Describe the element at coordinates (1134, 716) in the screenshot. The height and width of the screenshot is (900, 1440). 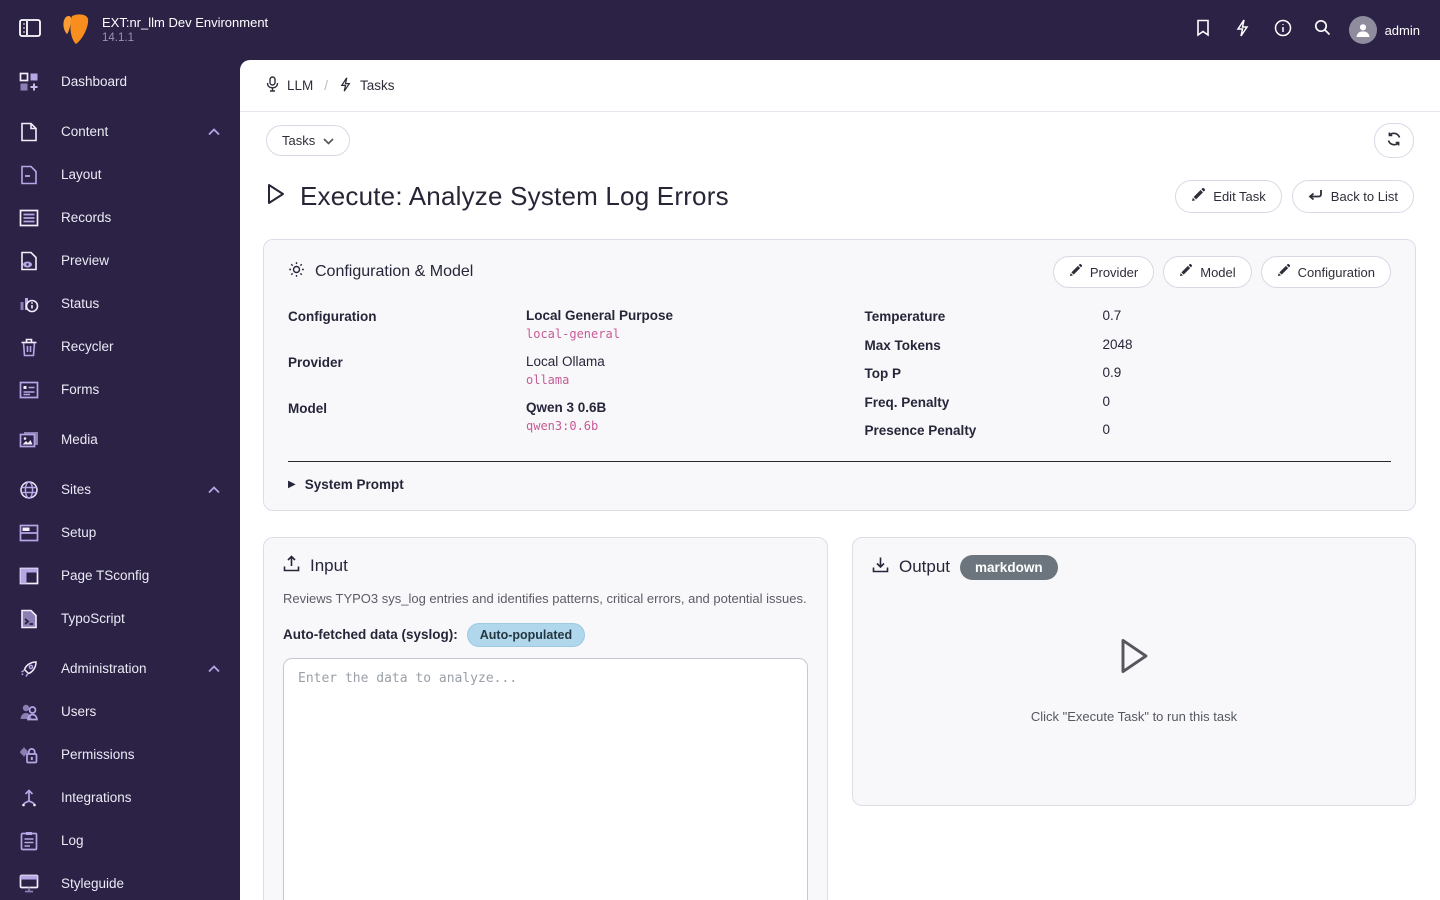
I see `output-empty-message: Click "Execute Task" to run this task` at that location.